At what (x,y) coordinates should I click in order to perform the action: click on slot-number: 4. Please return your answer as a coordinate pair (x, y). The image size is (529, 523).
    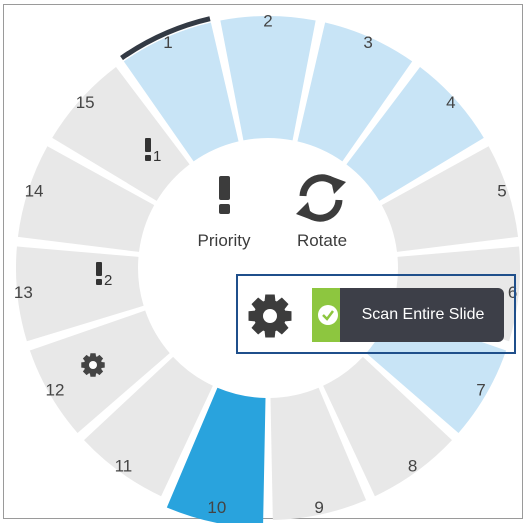
    Looking at the image, I should click on (450, 102).